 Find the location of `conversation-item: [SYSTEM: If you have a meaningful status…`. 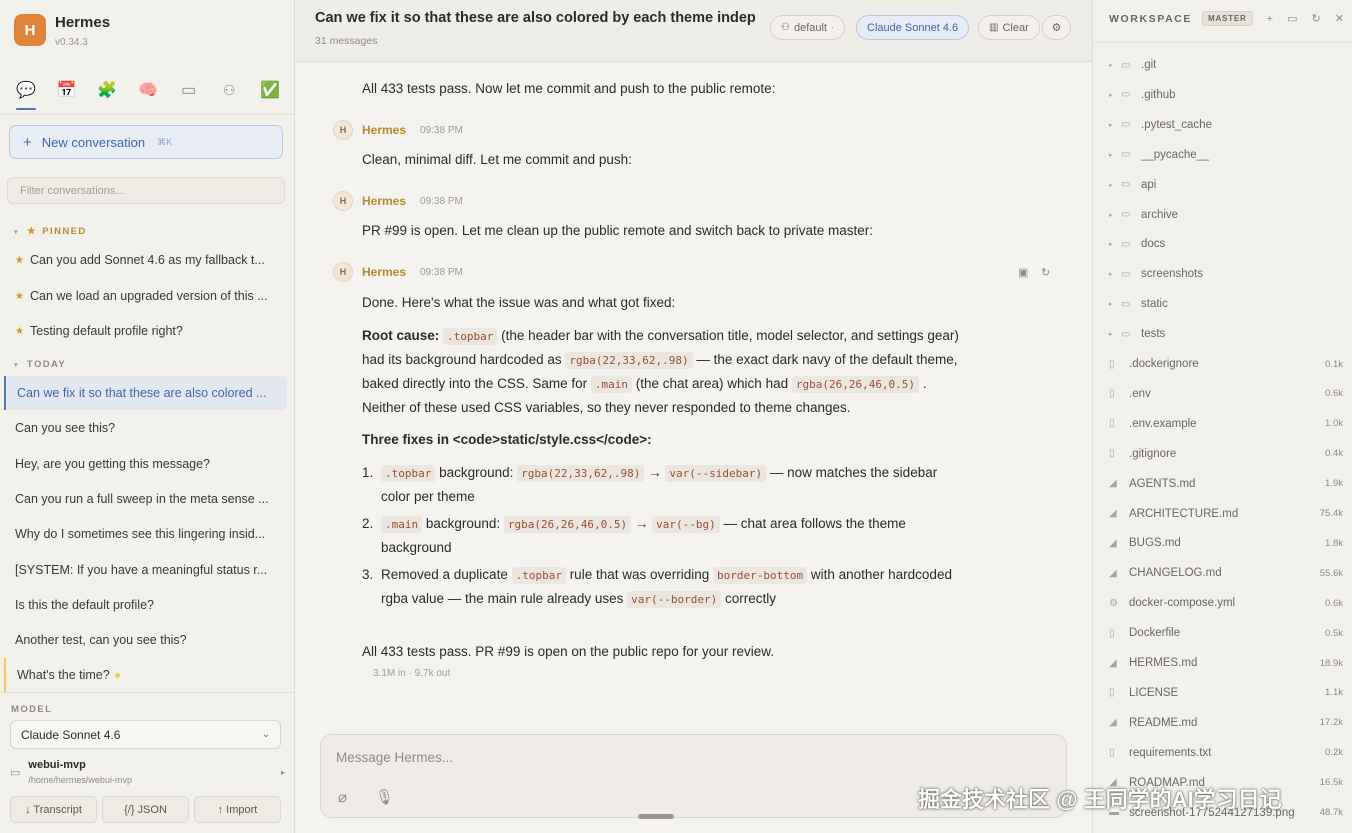

conversation-item: [SYSTEM: If you have a meaningful status… is located at coordinates (145, 570).